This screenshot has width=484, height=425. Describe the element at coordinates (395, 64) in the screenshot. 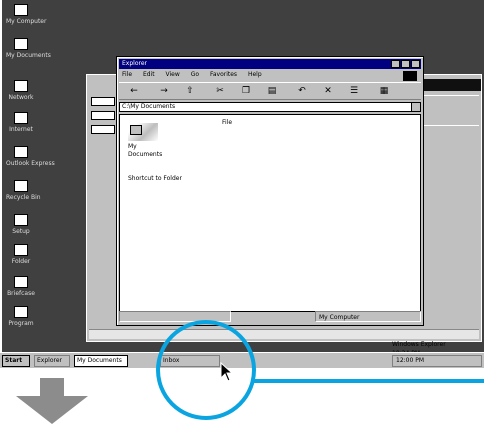

I see `minimize-button` at that location.